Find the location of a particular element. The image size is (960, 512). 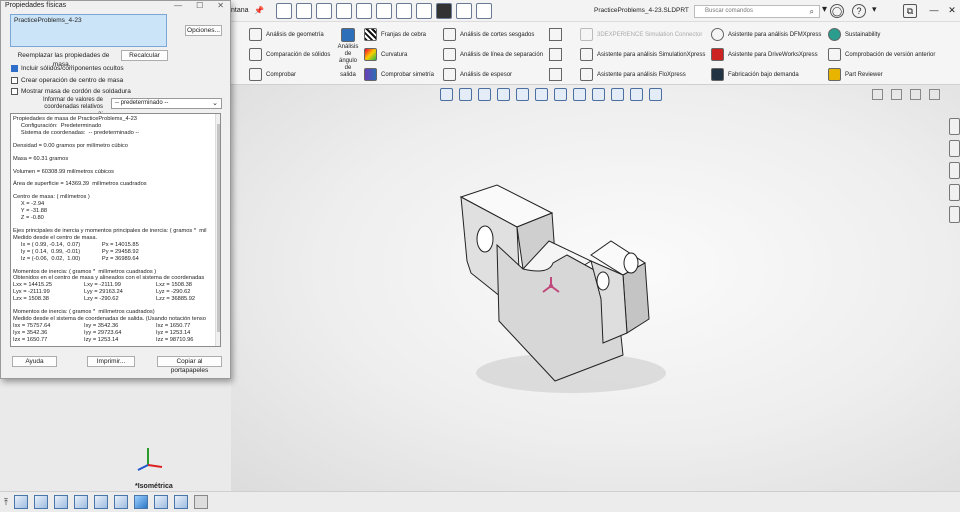

view-orientation-icon is located at coordinates (560, 94).